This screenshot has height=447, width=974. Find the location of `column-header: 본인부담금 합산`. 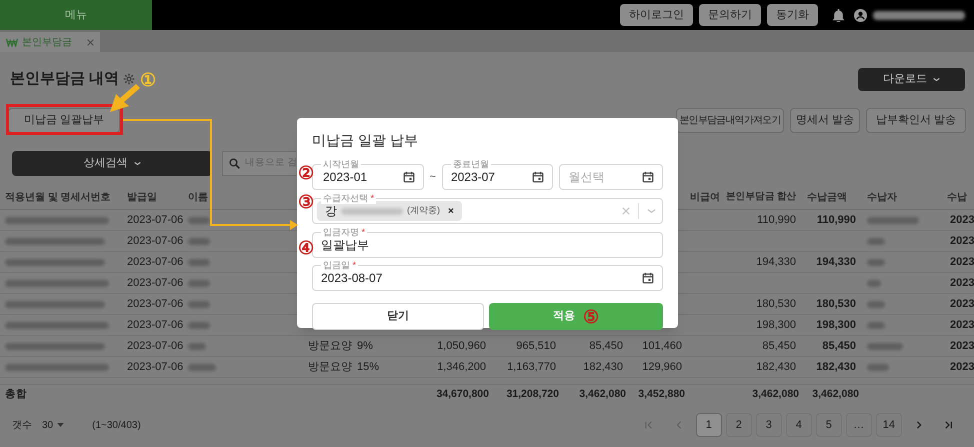

column-header: 본인부담금 합산 is located at coordinates (761, 197).